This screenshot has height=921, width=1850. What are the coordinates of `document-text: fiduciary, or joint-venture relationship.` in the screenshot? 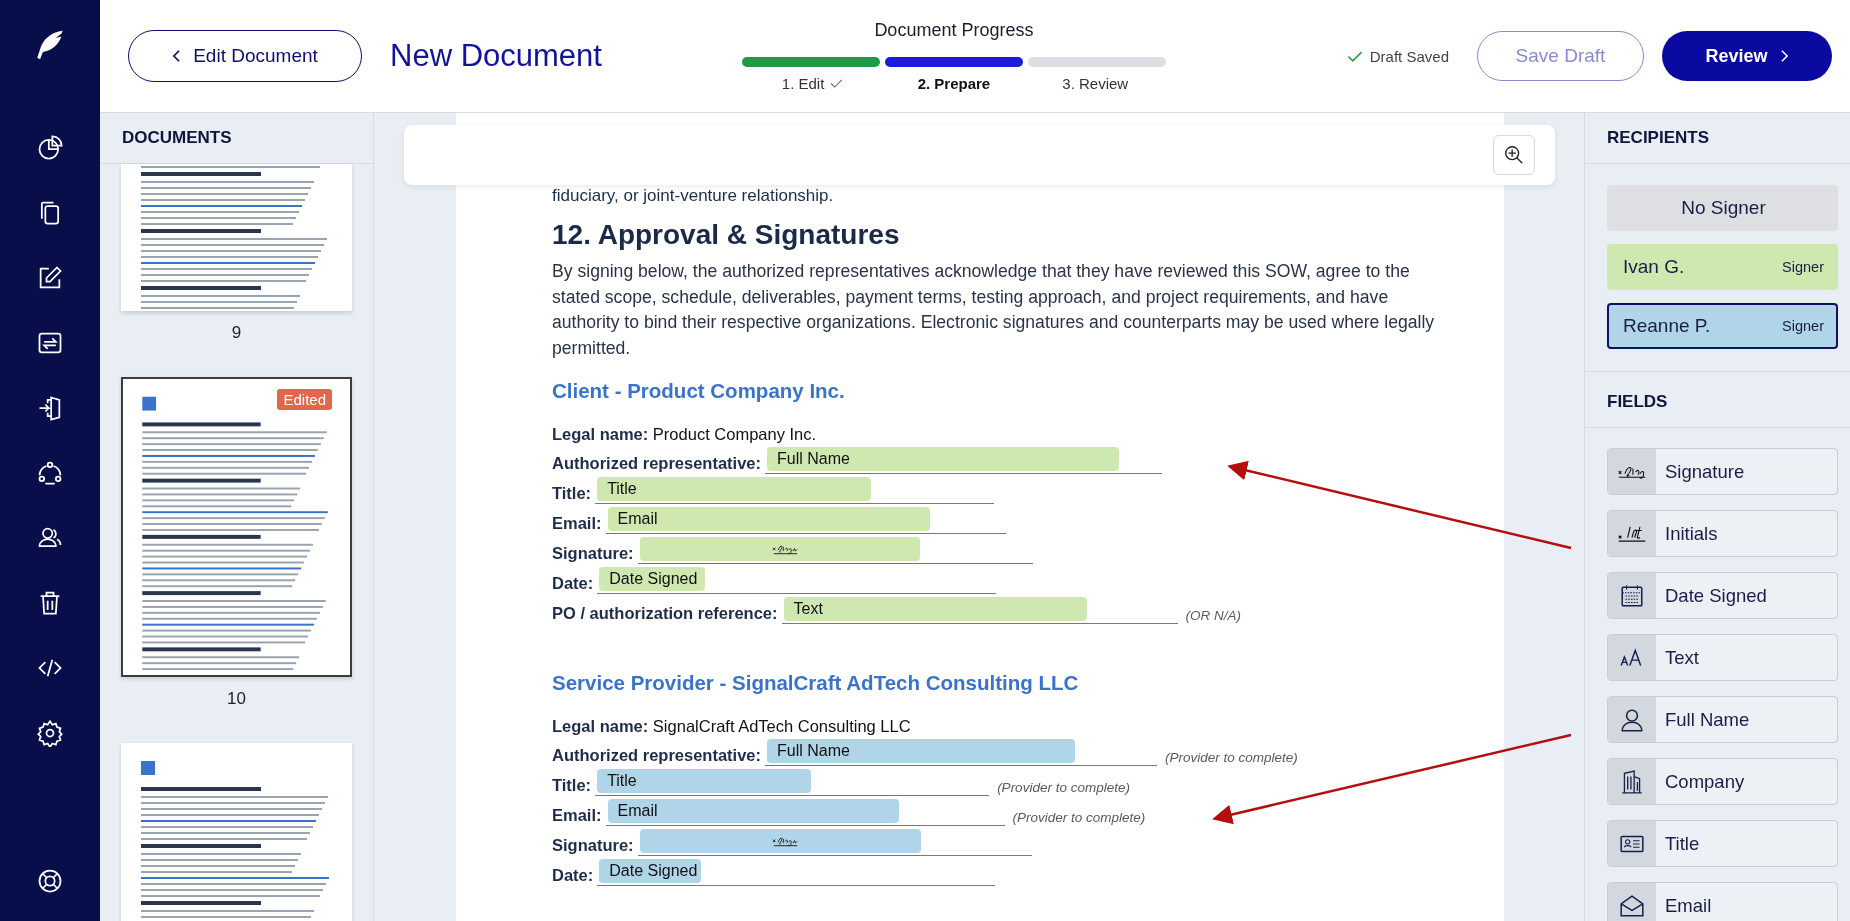 It's located at (693, 196).